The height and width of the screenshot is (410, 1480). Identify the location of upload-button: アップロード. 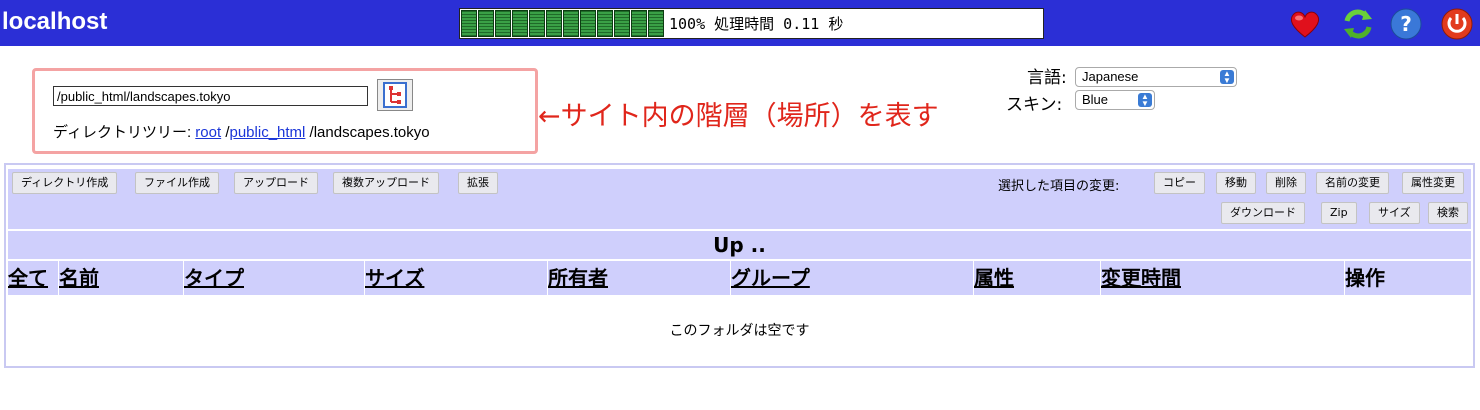
(276, 183).